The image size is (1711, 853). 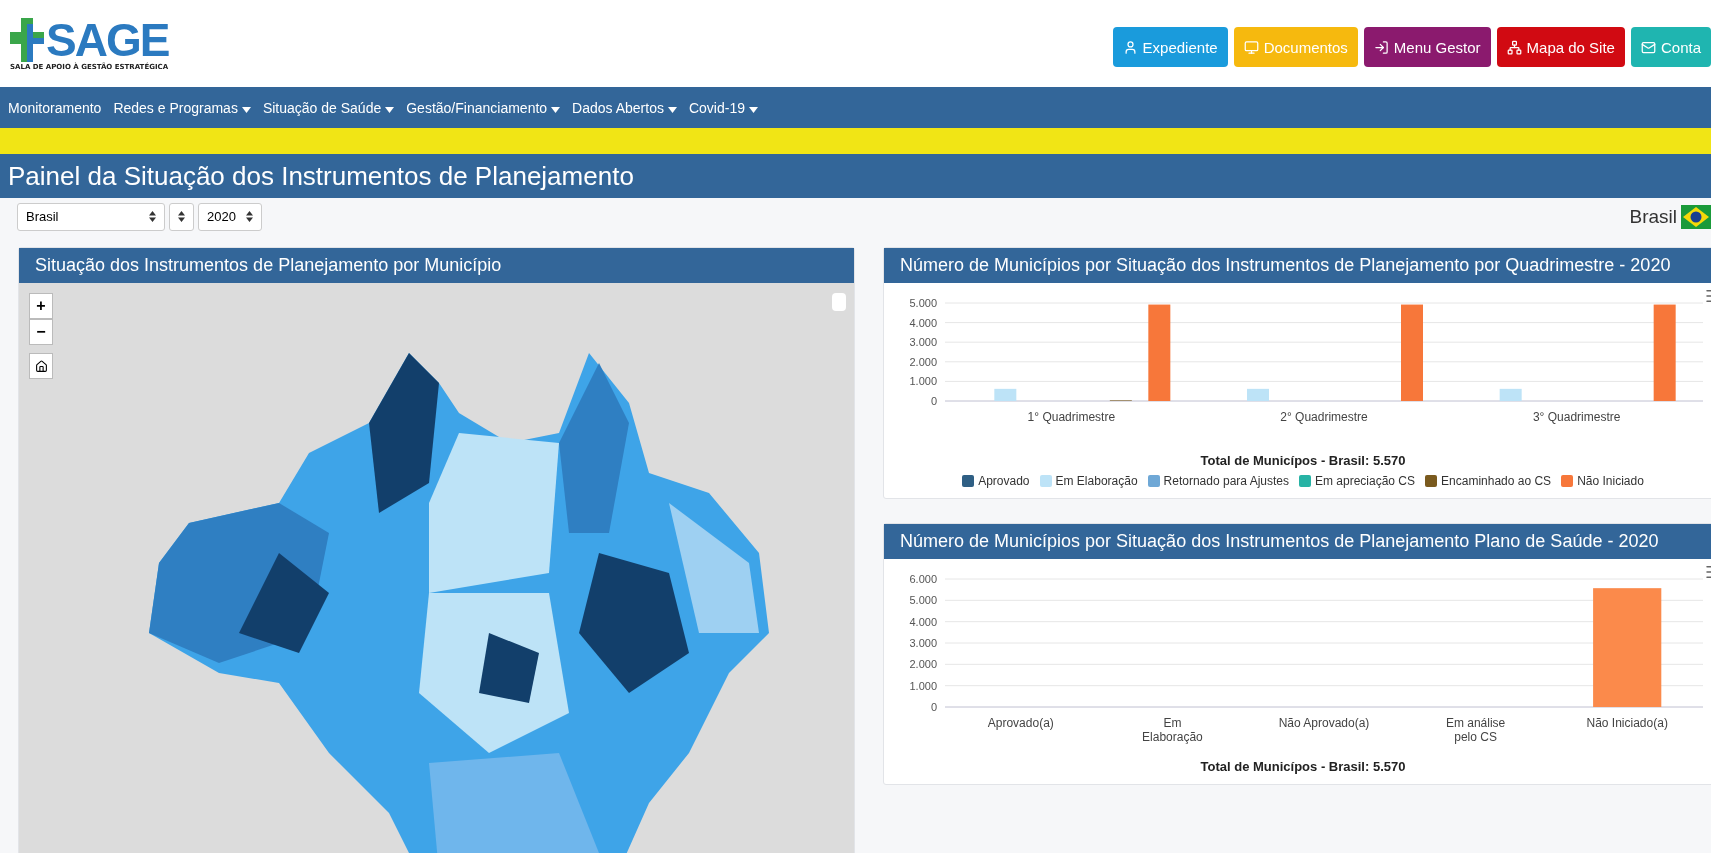 I want to click on nav-menu-item: Gestão/Financiamento, so click(x=483, y=107).